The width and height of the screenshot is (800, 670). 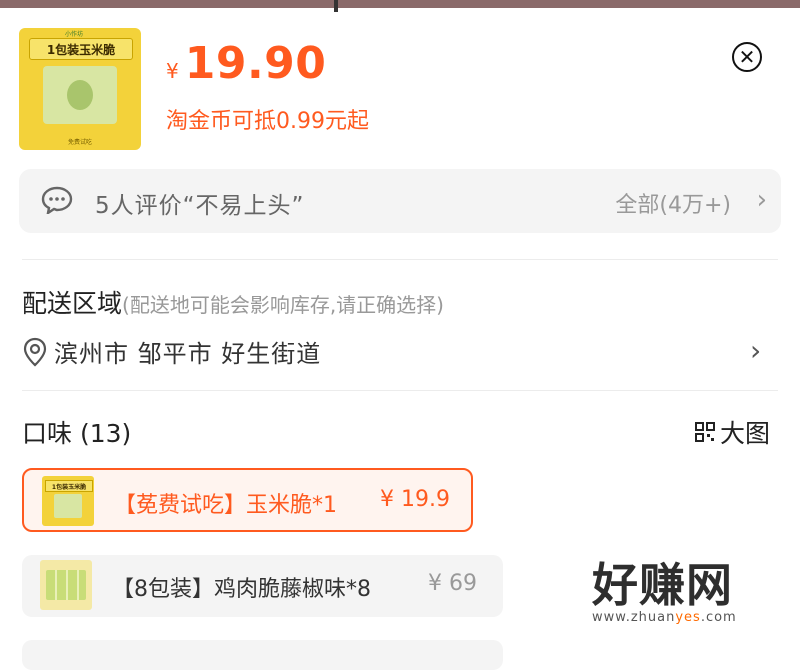 What do you see at coordinates (74, 34) in the screenshot?
I see `thumbnail-brand: 小作坊` at bounding box center [74, 34].